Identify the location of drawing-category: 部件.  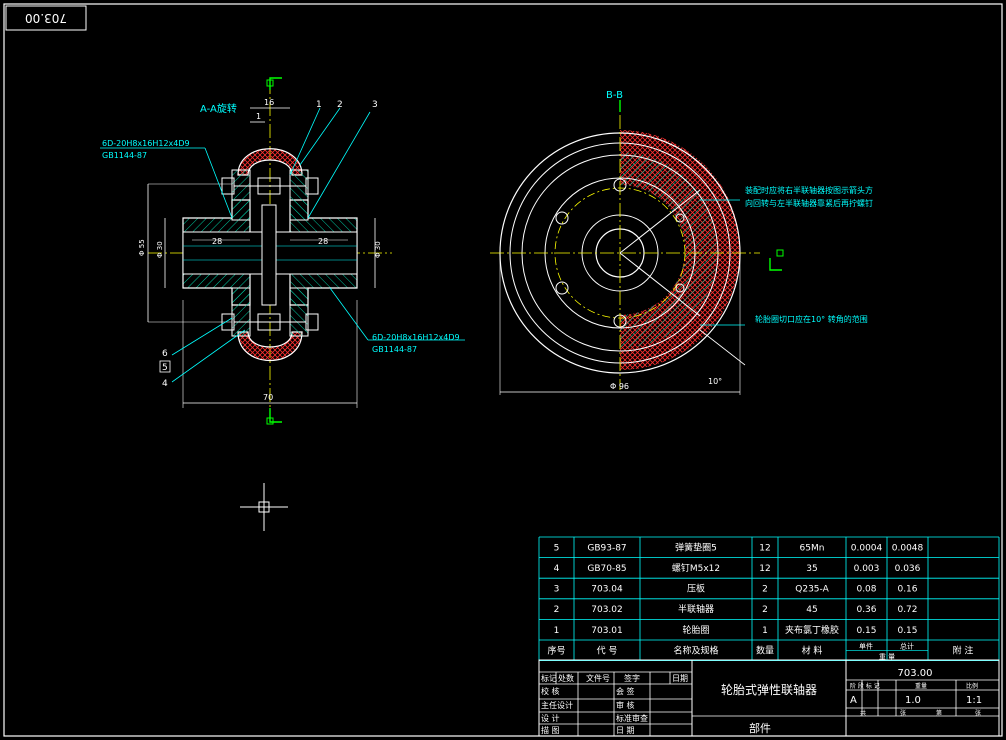
(760, 728).